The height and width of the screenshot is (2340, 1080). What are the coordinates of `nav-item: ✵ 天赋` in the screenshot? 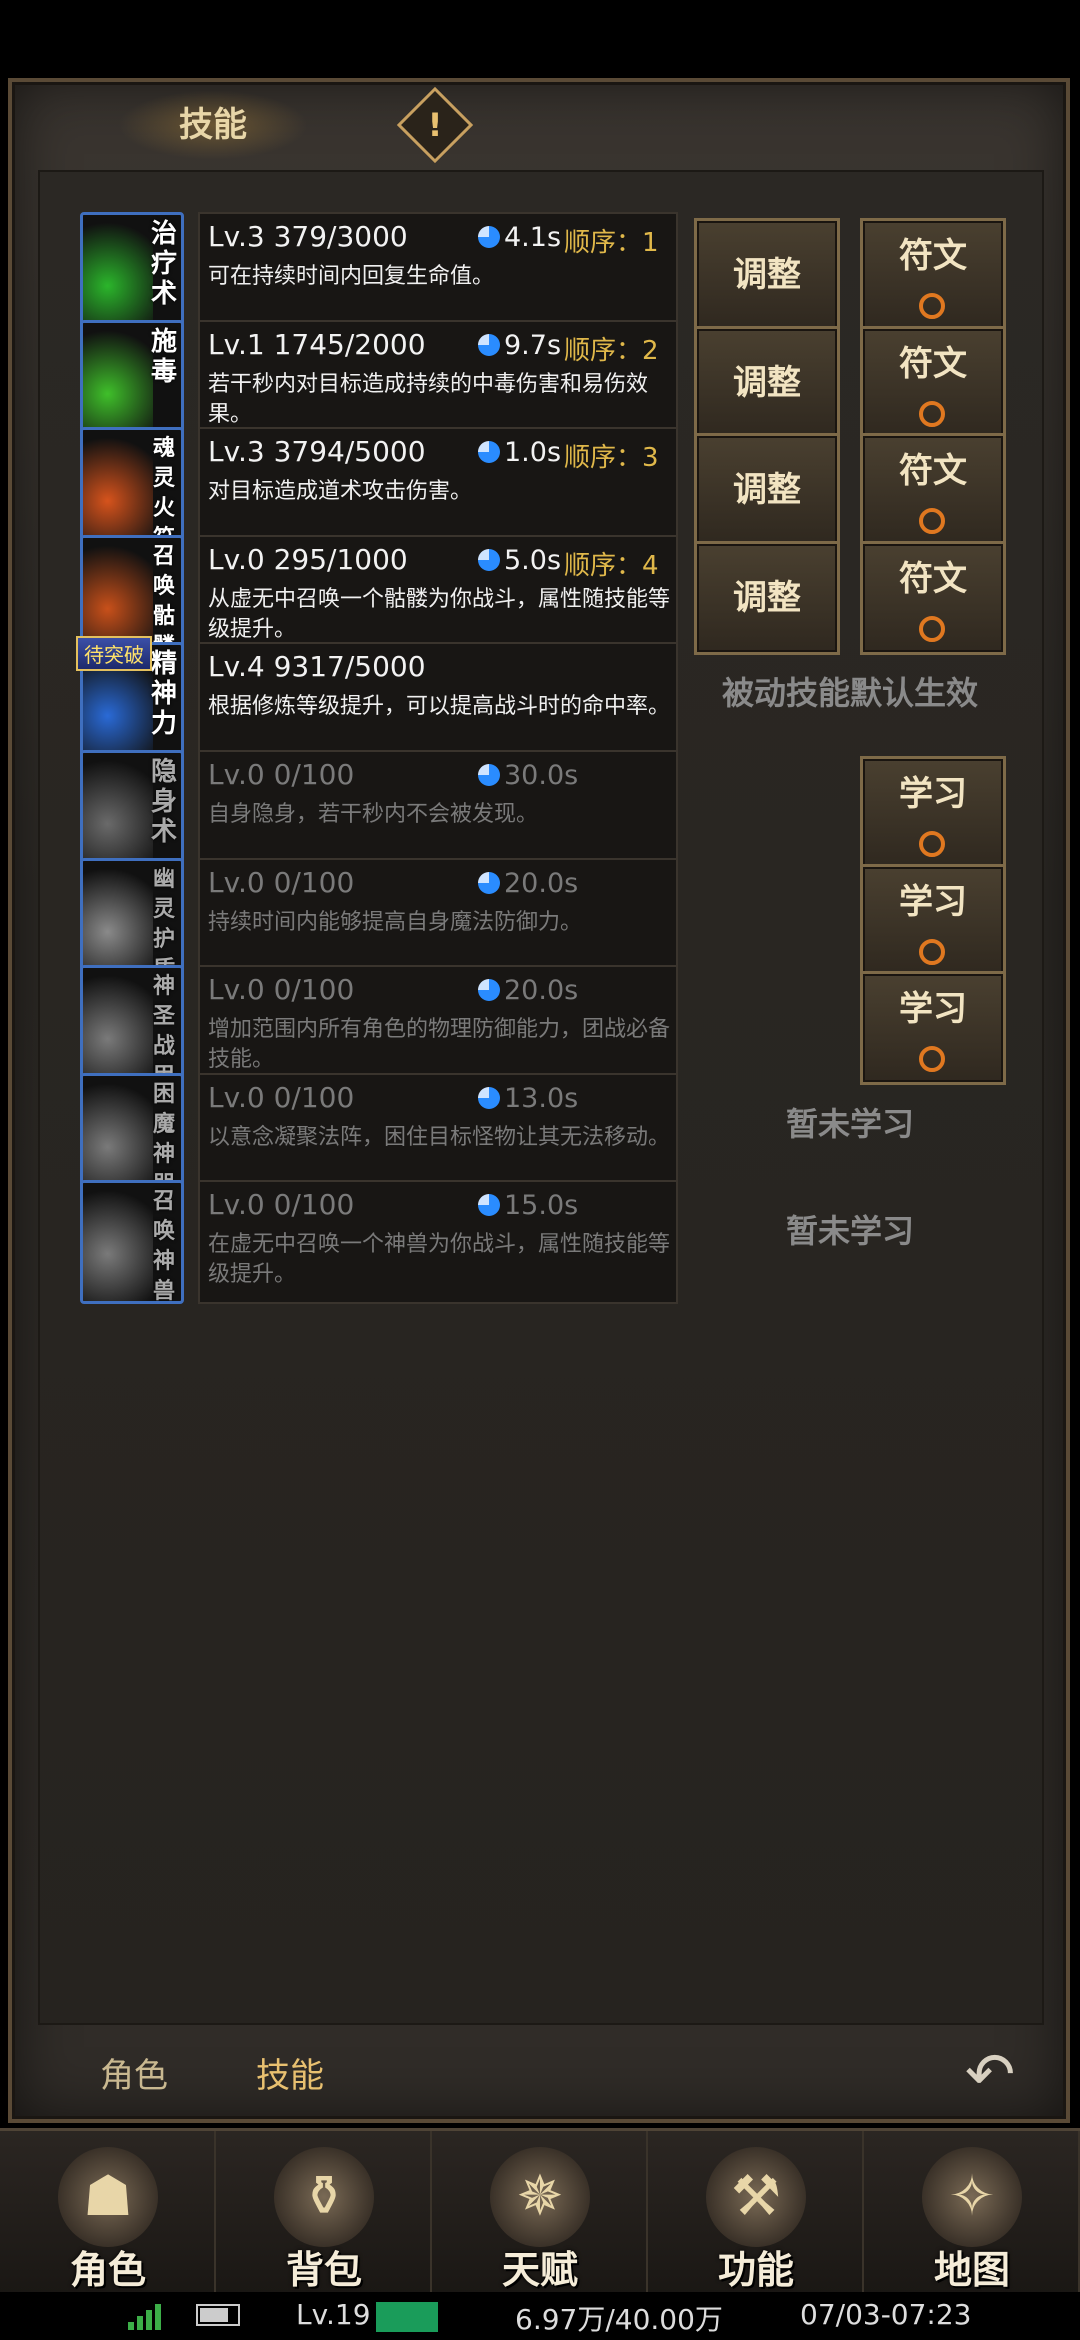 It's located at (540, 2213).